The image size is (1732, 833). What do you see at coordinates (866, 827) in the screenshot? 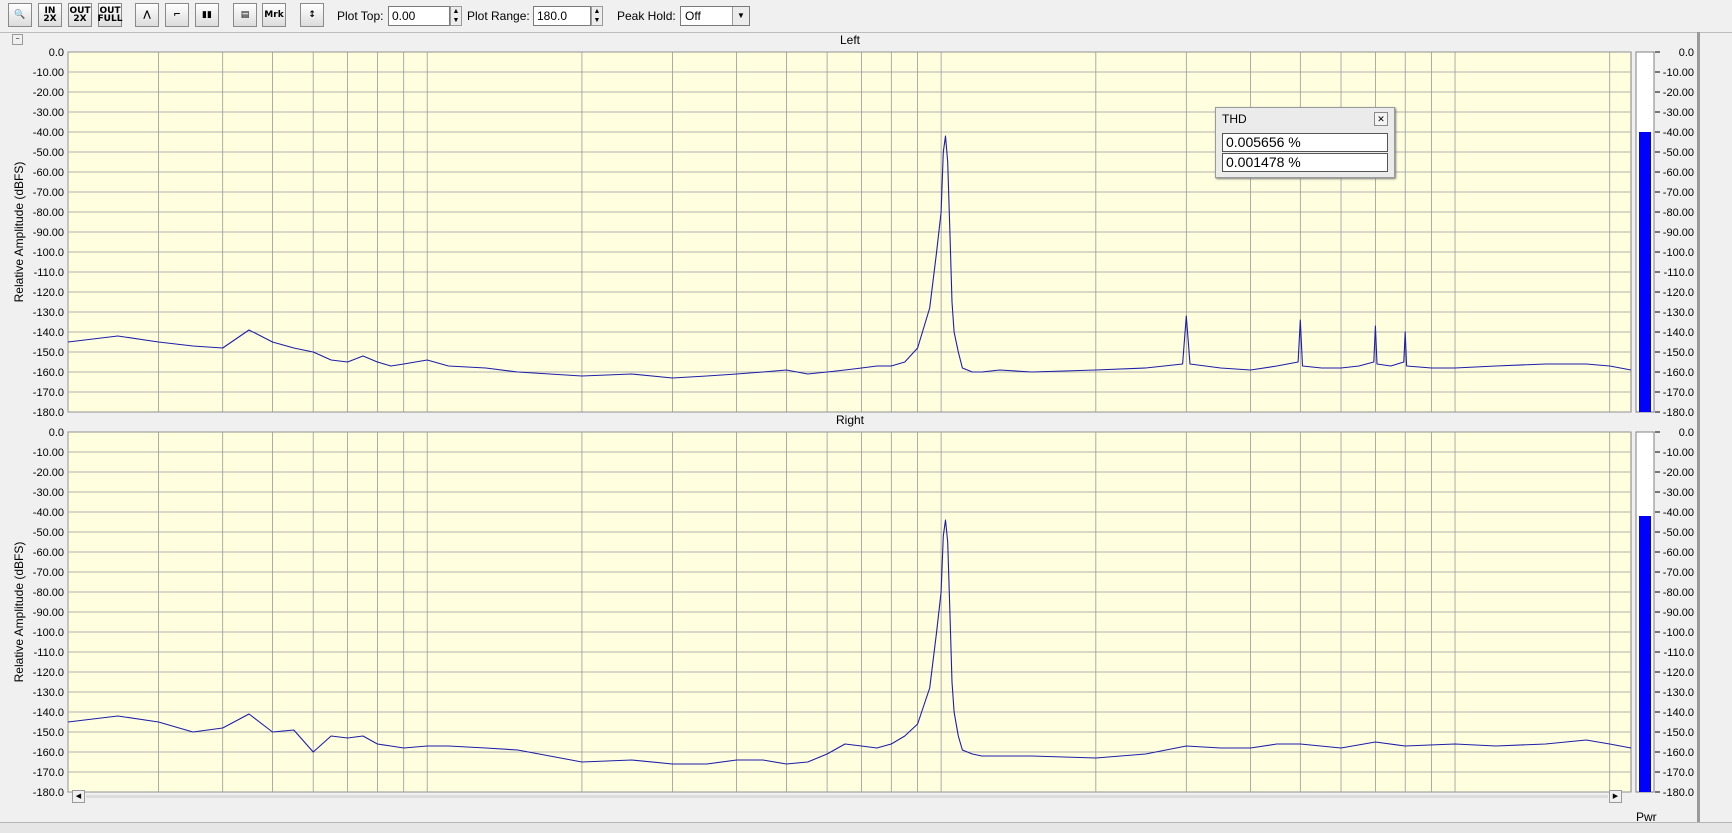
I see `bottom-scrollbar` at bounding box center [866, 827].